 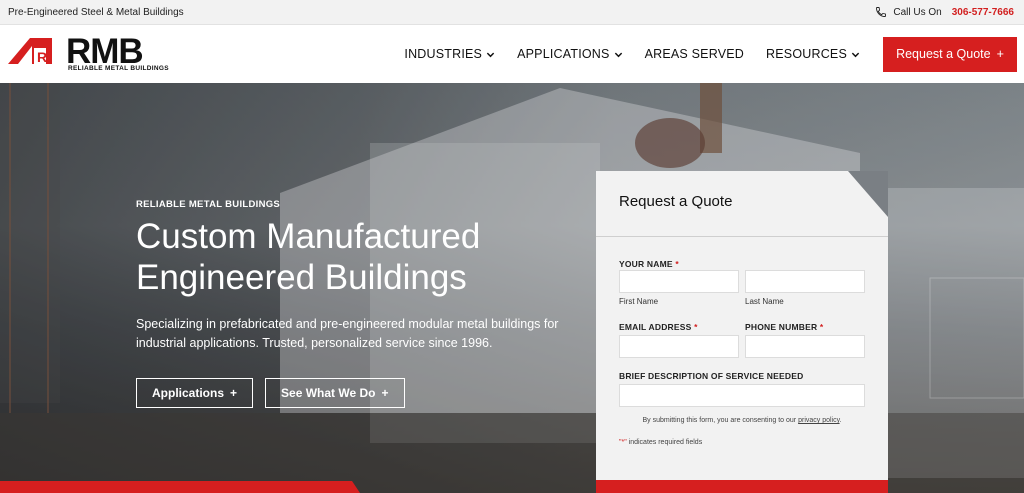 What do you see at coordinates (639, 301) in the screenshot?
I see `first-name-sublabel: First Name` at bounding box center [639, 301].